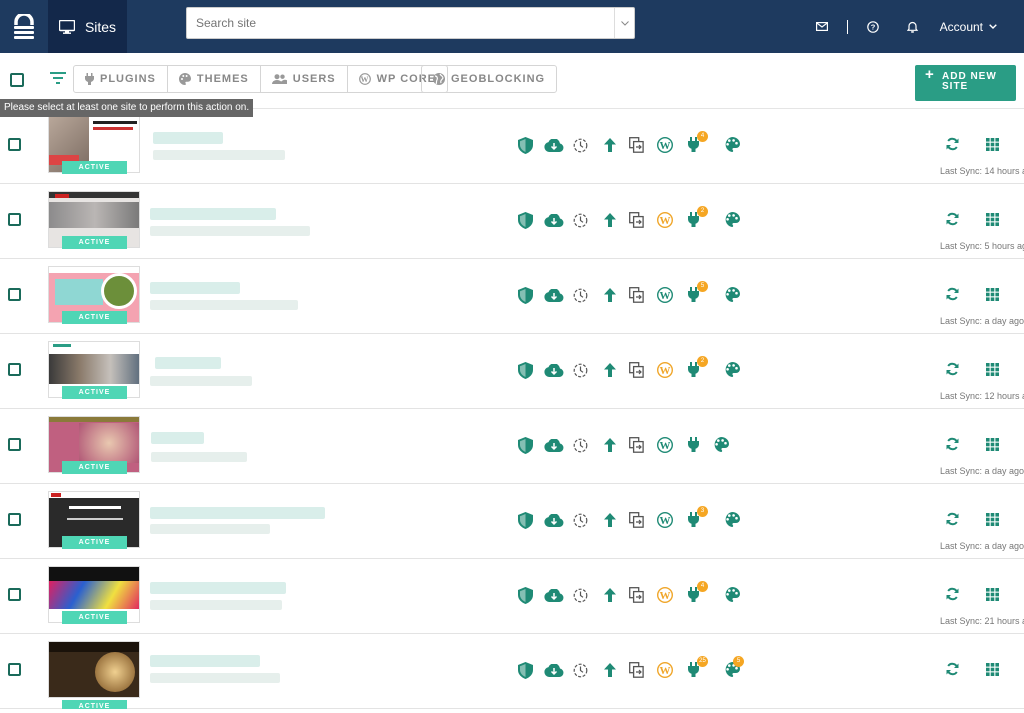 The image size is (1024, 713). I want to click on site-thumbnail, so click(94, 669).